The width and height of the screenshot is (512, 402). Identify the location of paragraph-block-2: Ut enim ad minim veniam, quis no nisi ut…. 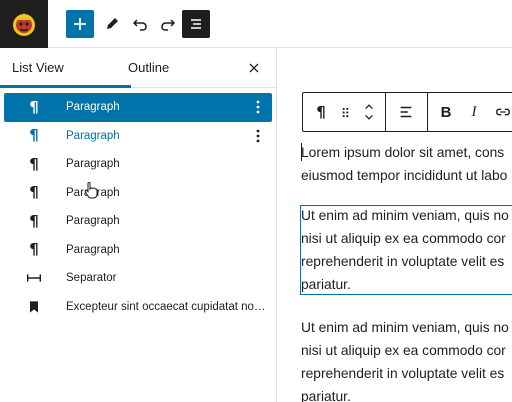
(406, 250).